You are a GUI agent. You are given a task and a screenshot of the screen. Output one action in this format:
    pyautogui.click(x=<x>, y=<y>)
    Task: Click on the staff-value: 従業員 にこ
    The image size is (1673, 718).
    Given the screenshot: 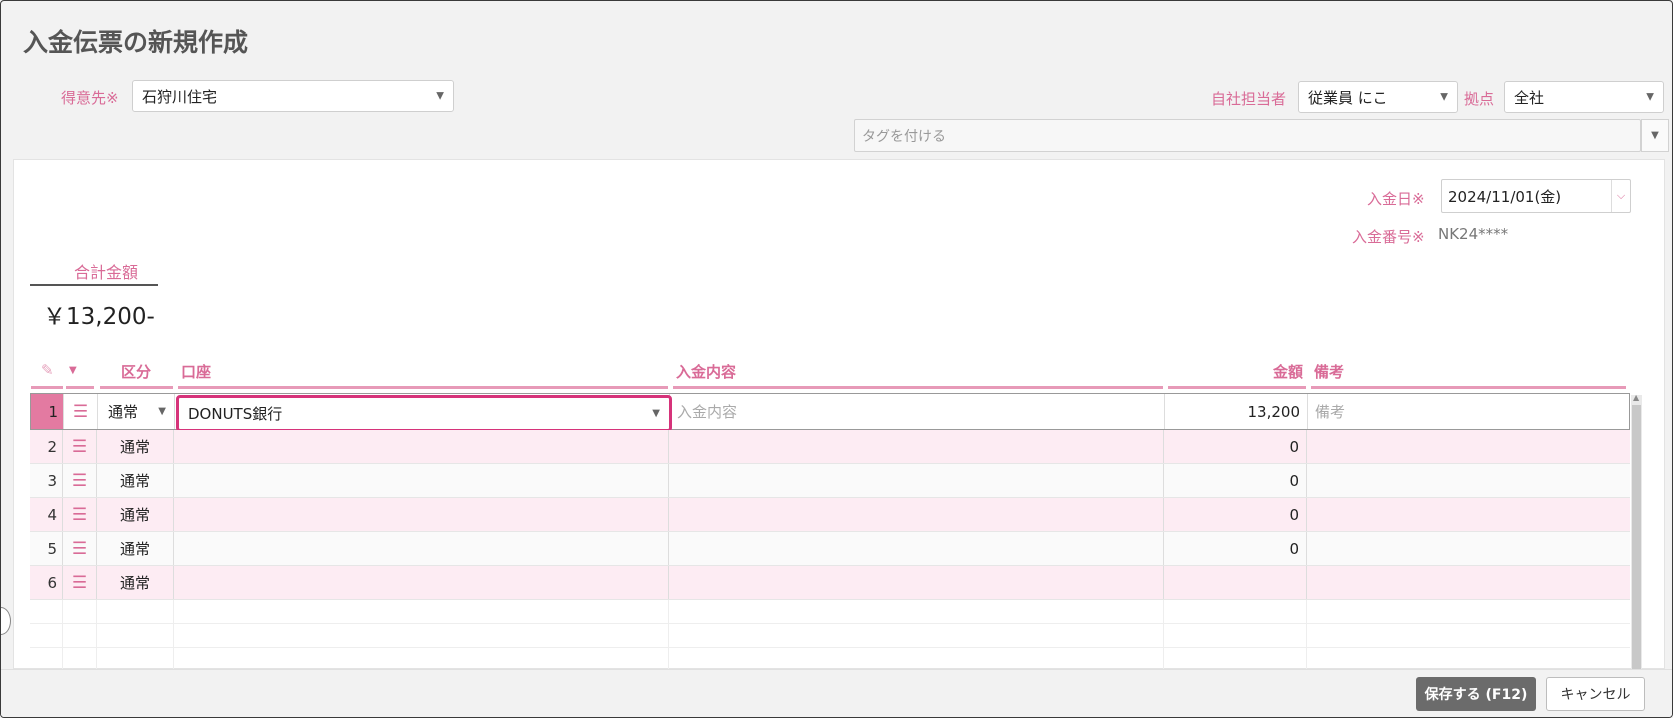 What is the action you would take?
    pyautogui.click(x=1348, y=97)
    